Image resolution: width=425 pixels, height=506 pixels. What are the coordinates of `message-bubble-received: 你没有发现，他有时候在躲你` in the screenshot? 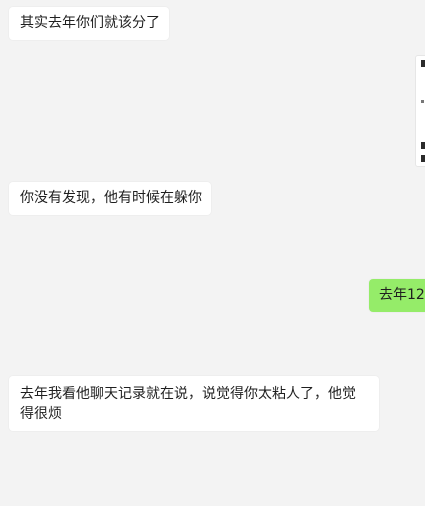 It's located at (110, 198).